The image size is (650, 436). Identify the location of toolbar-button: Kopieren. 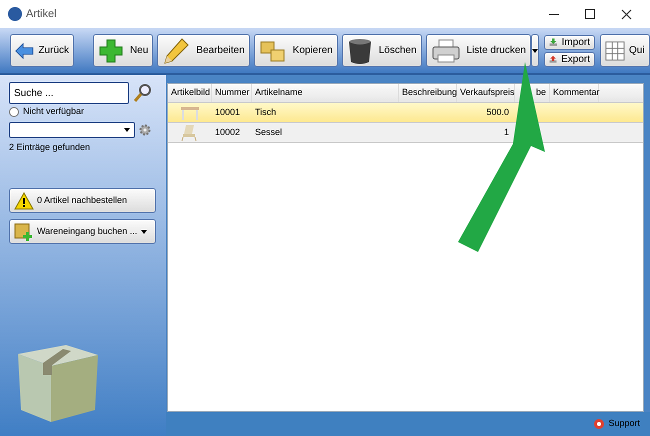
(296, 50).